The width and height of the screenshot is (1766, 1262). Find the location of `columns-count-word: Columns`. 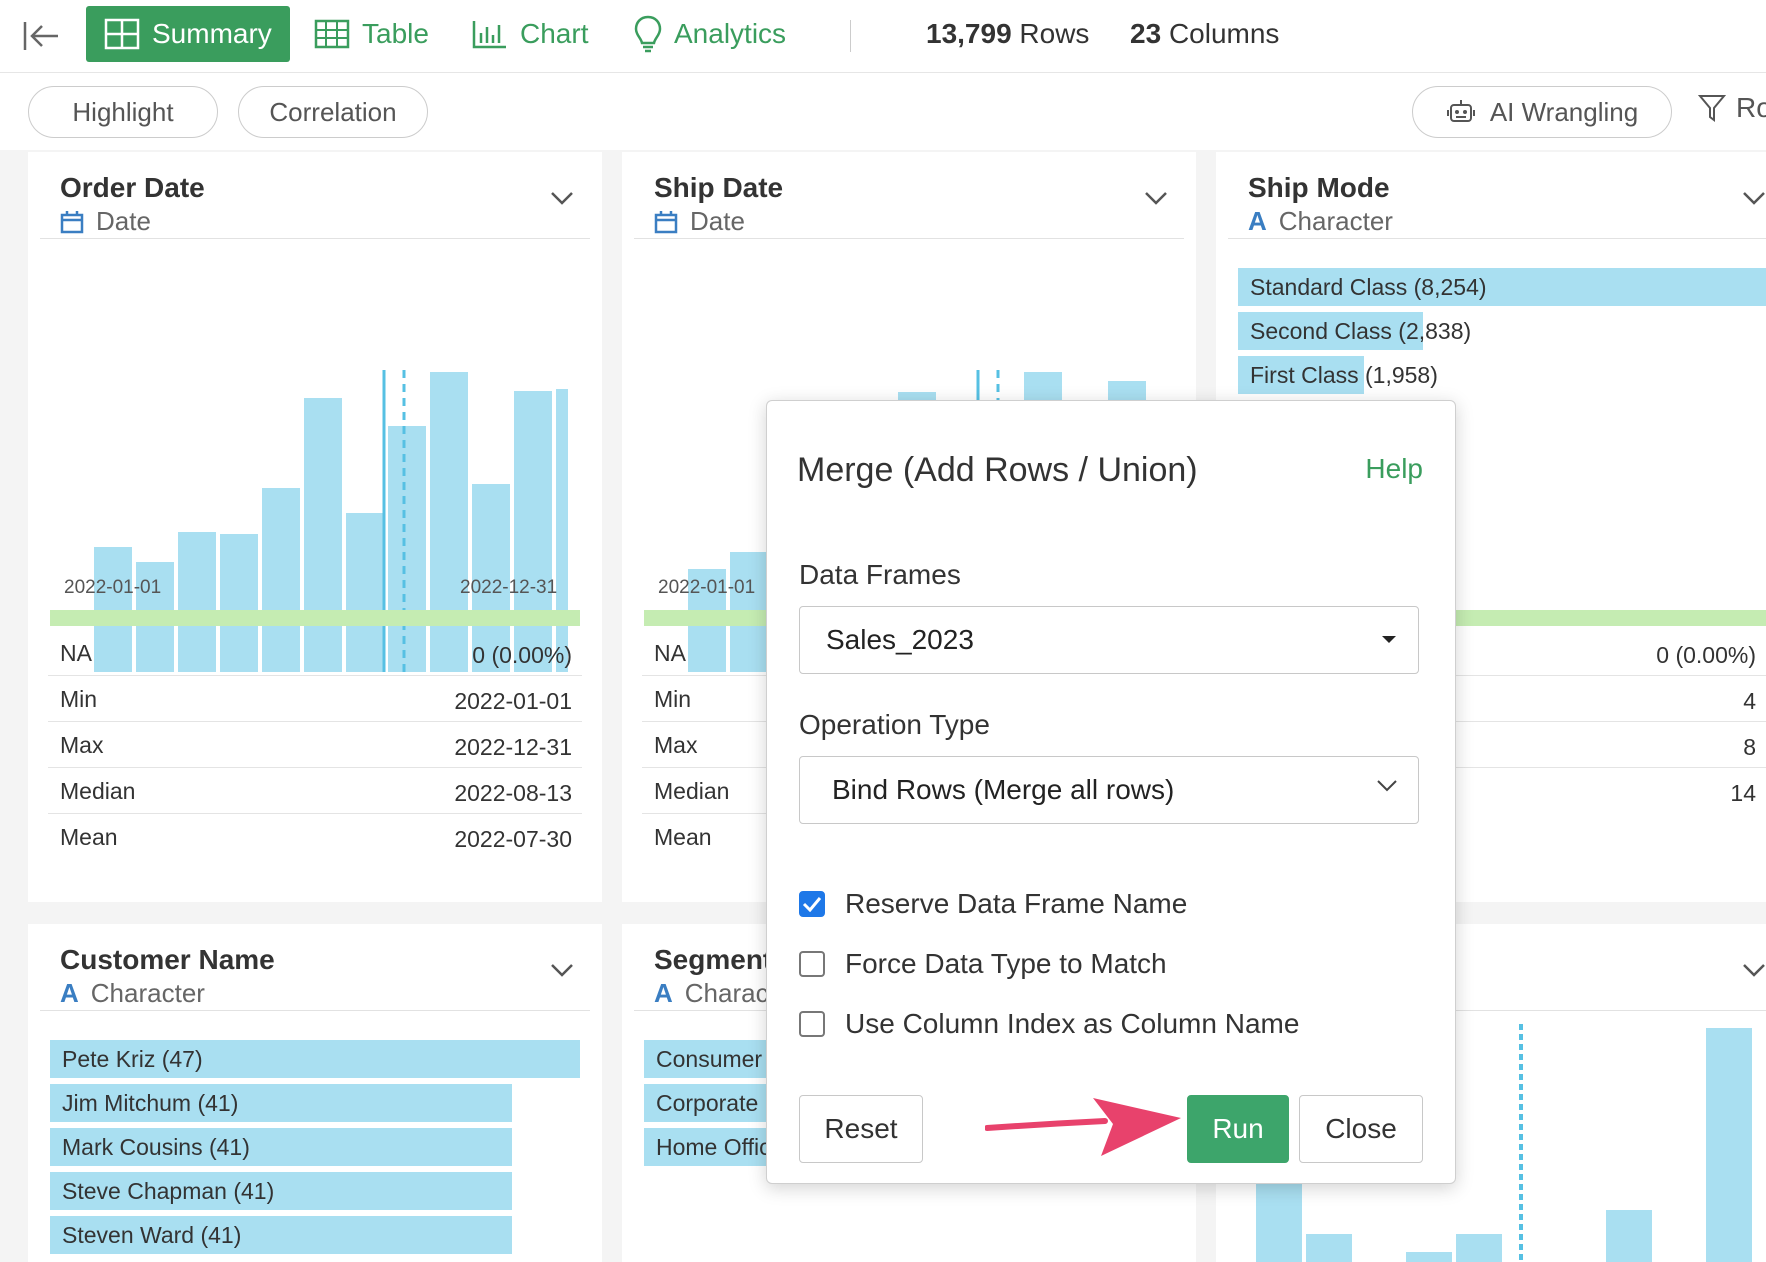

columns-count-word: Columns is located at coordinates (1224, 33).